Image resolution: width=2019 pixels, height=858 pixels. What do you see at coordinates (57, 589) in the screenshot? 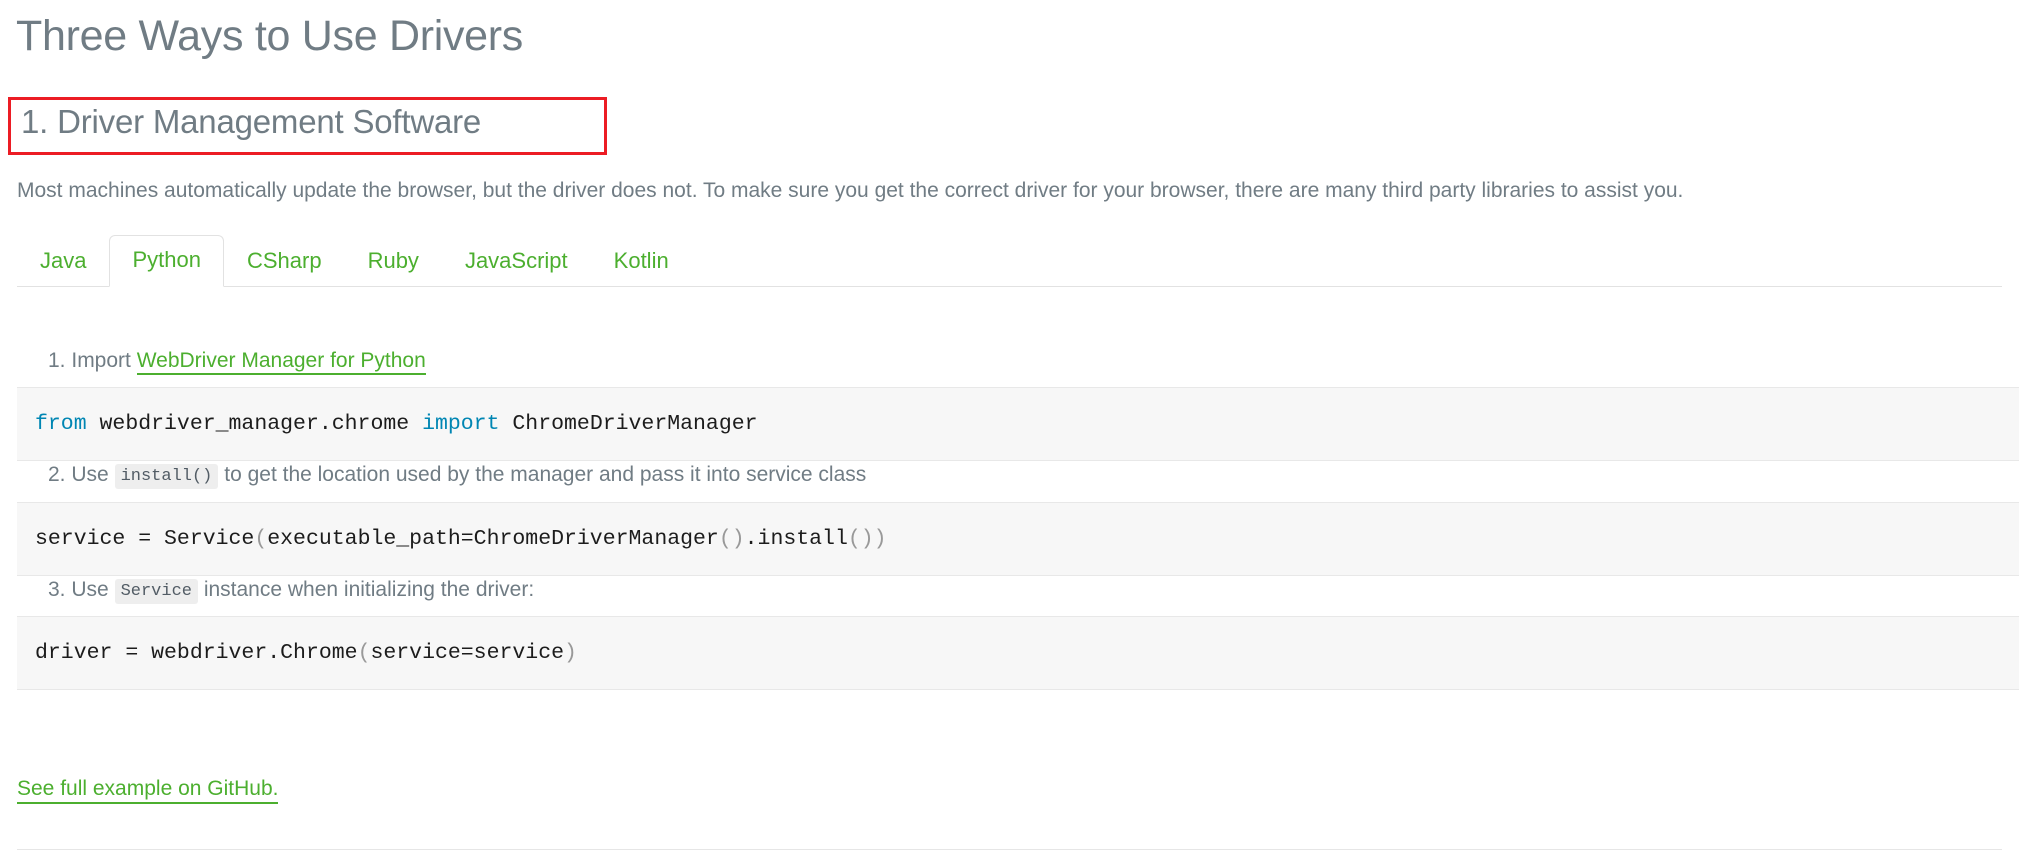
I see `step-3-number: 3.` at bounding box center [57, 589].